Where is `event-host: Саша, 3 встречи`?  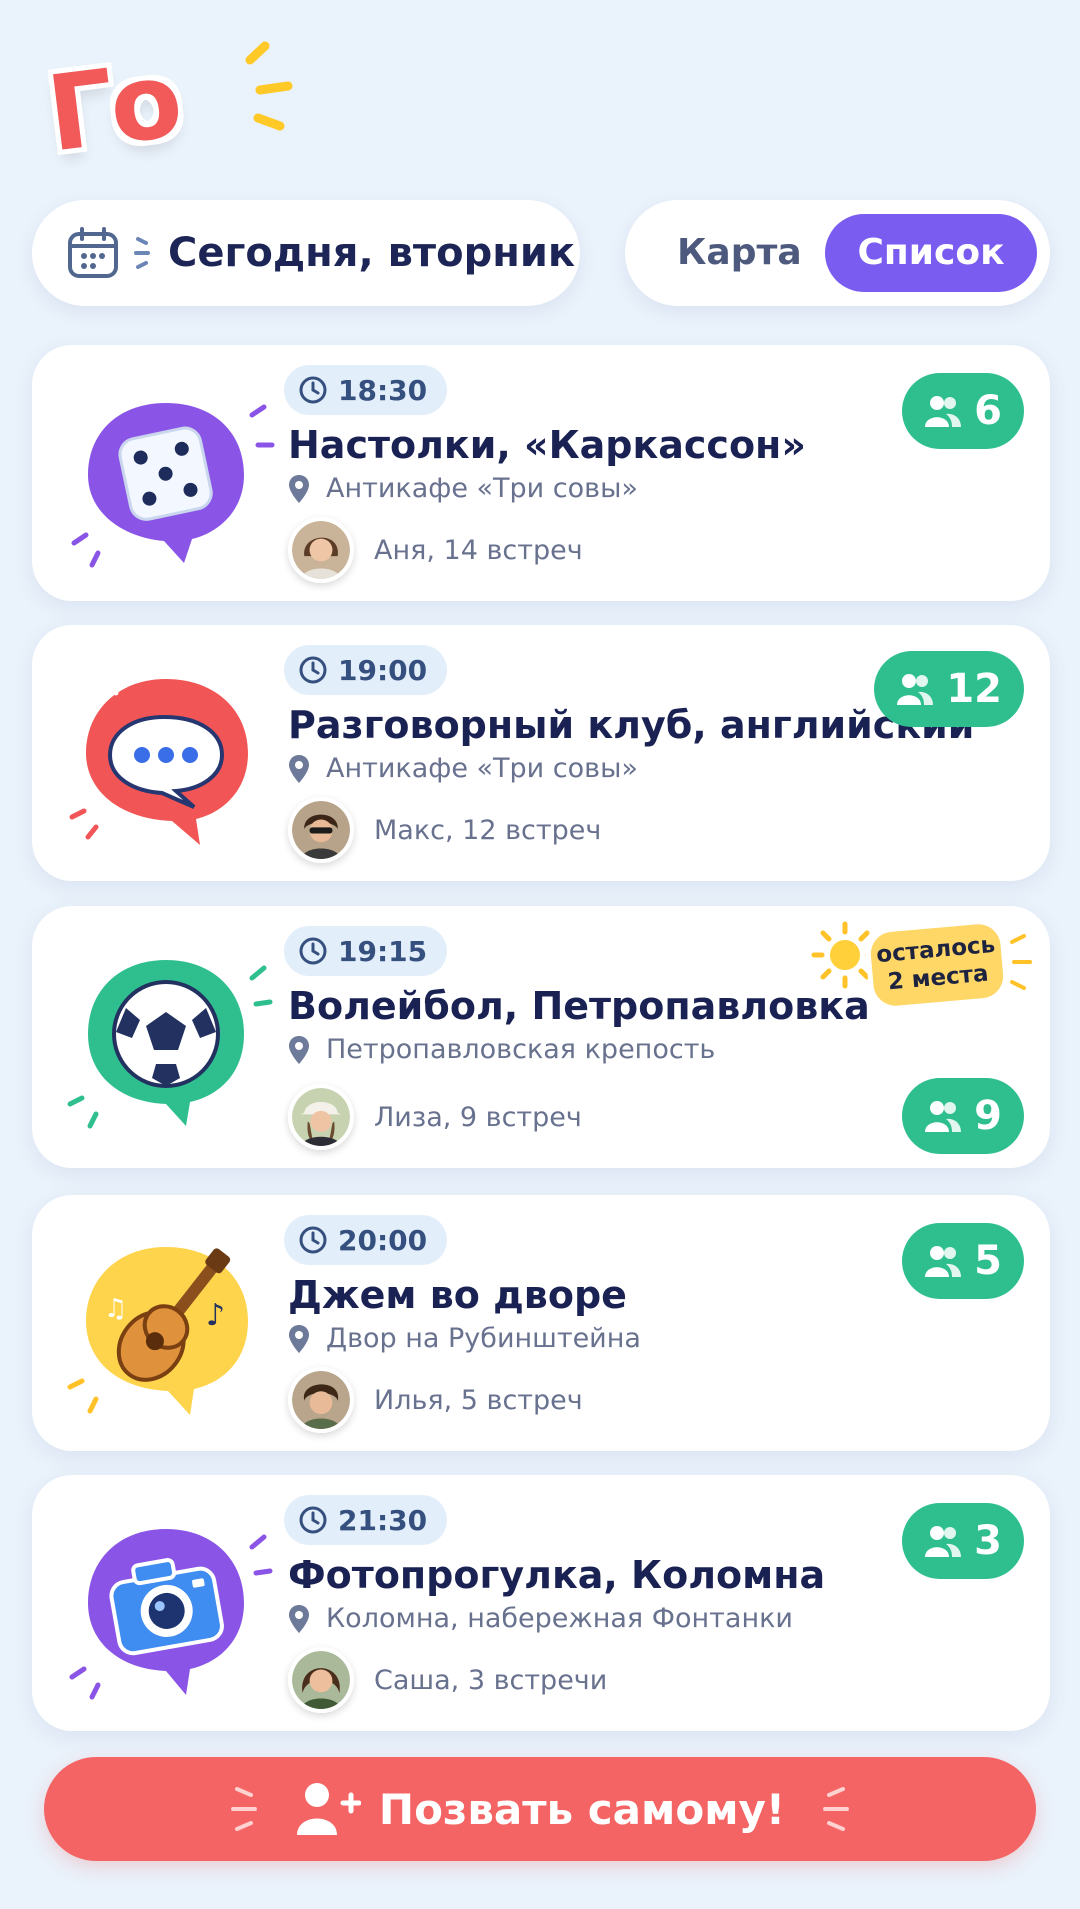 event-host: Саша, 3 встречи is located at coordinates (447, 1680).